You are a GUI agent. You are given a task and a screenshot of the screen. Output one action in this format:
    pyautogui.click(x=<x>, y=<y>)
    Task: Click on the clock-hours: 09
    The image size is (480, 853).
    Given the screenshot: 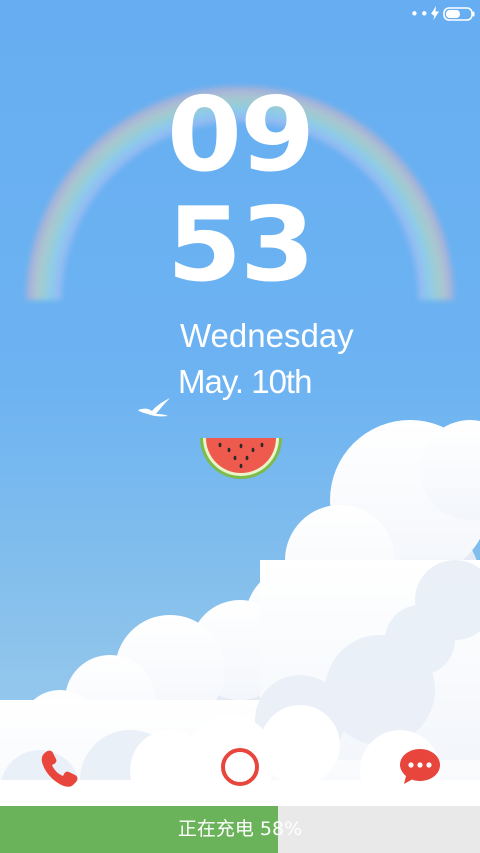 What is the action you would take?
    pyautogui.click(x=240, y=135)
    